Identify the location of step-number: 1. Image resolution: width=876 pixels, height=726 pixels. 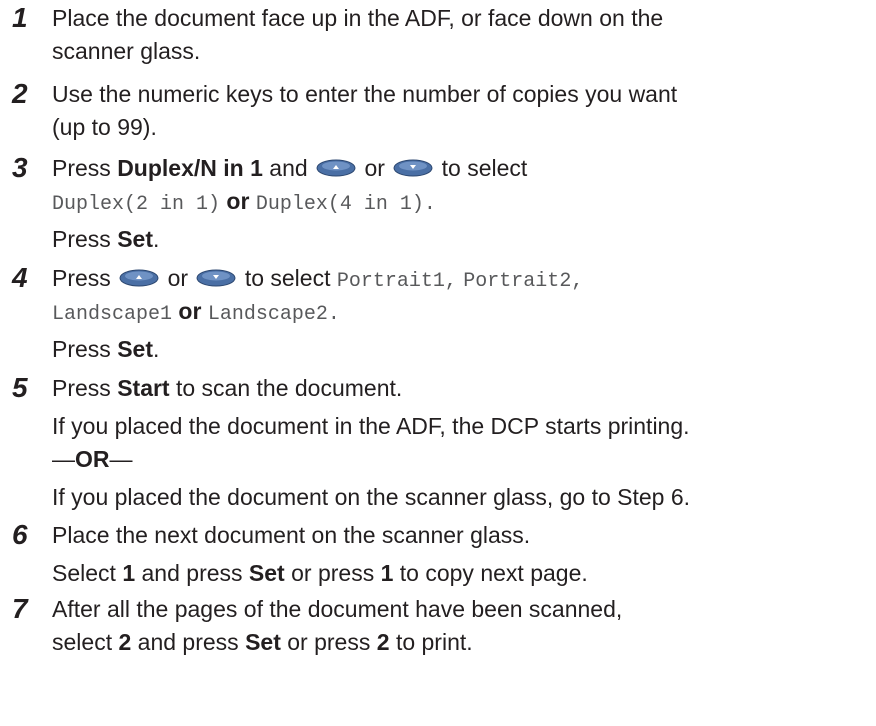
(20, 17).